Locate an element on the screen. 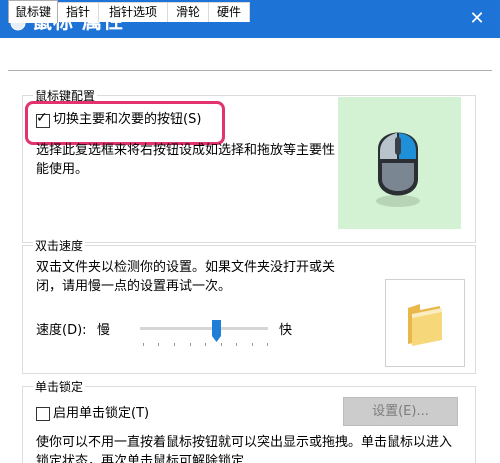 The image size is (500, 463). click-lock-description-line2: 锁定状态，再次单击鼠标可解除锁定 is located at coordinates (140, 458).